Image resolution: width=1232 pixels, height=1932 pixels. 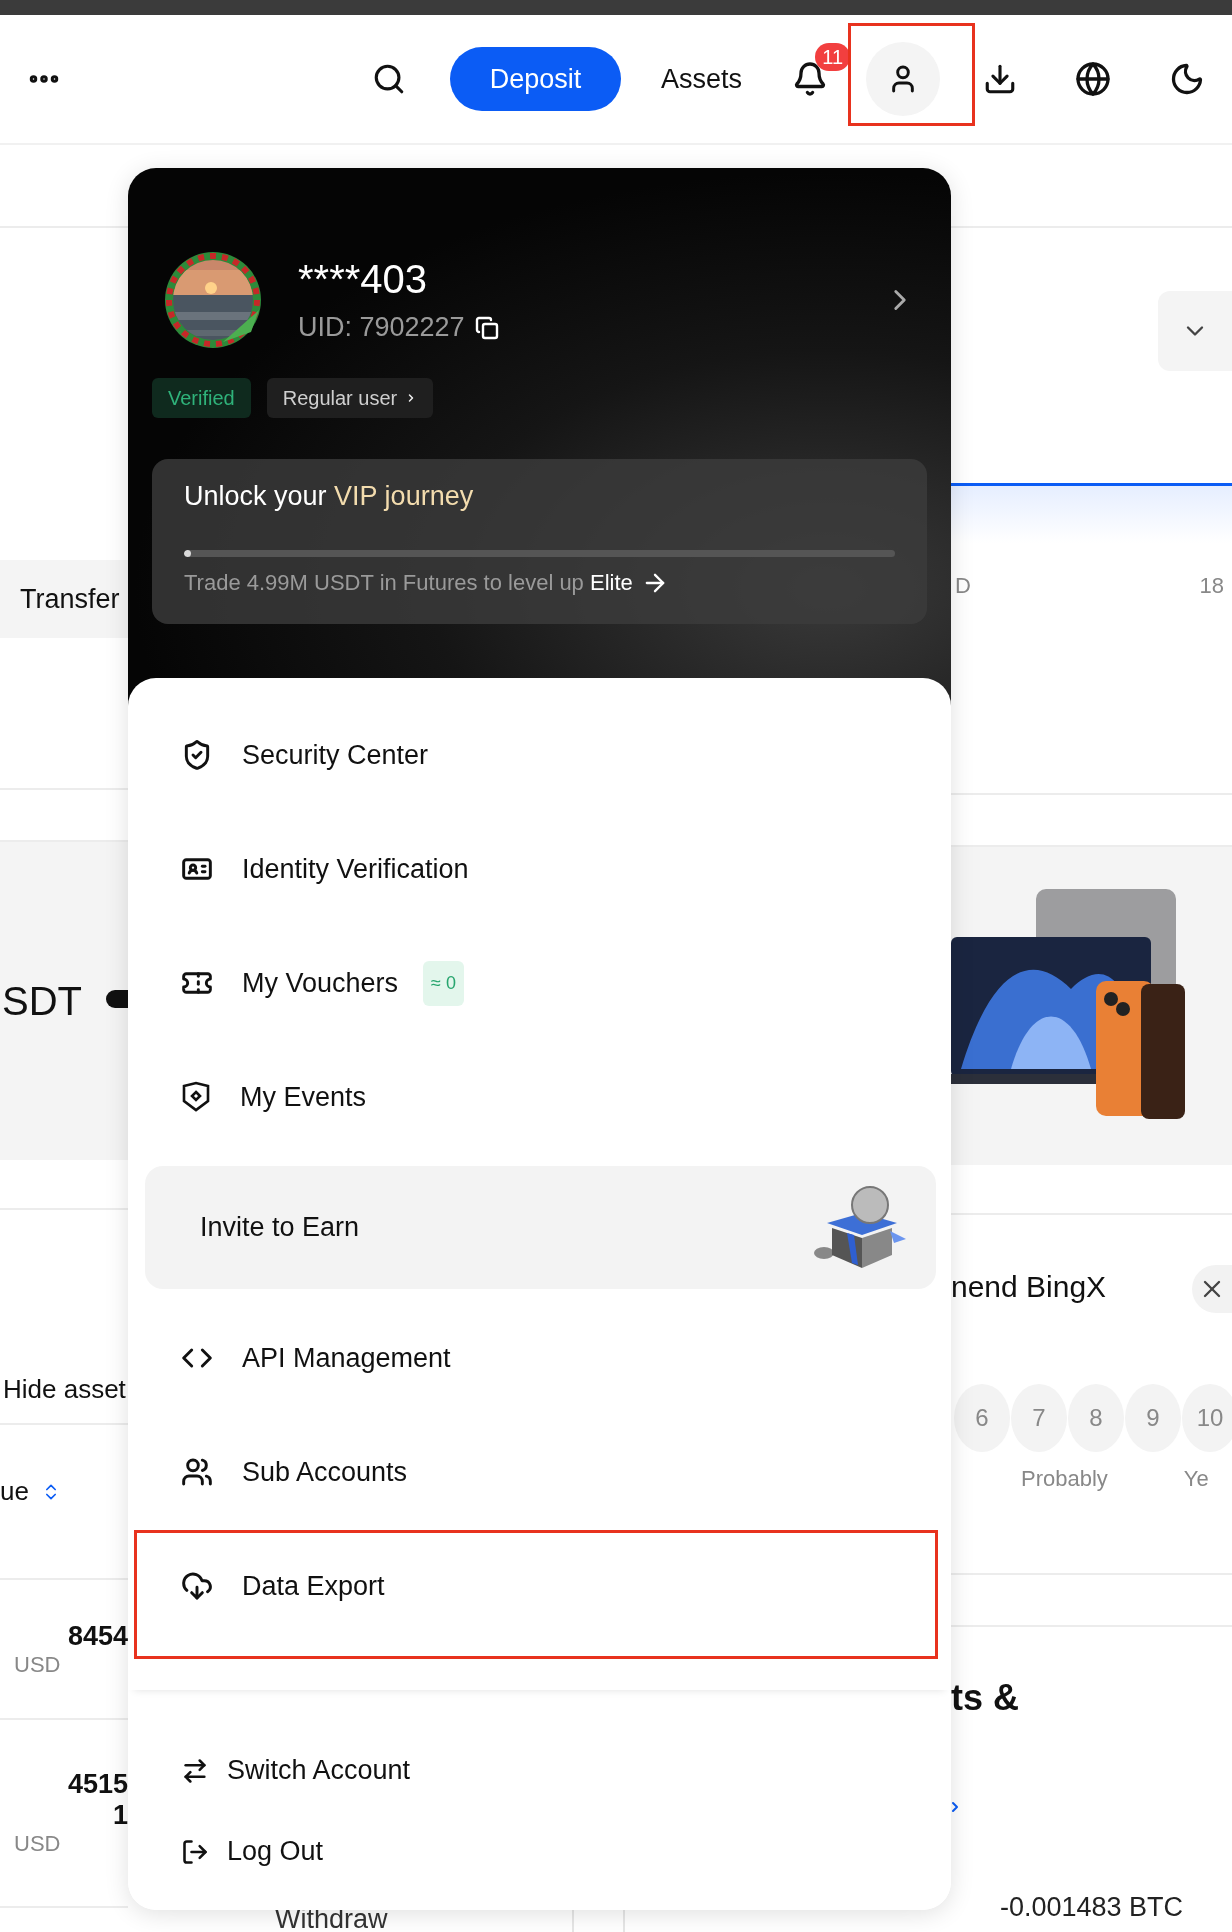 What do you see at coordinates (443, 983) in the screenshot?
I see `voucher-count-badge: ≈ 0` at bounding box center [443, 983].